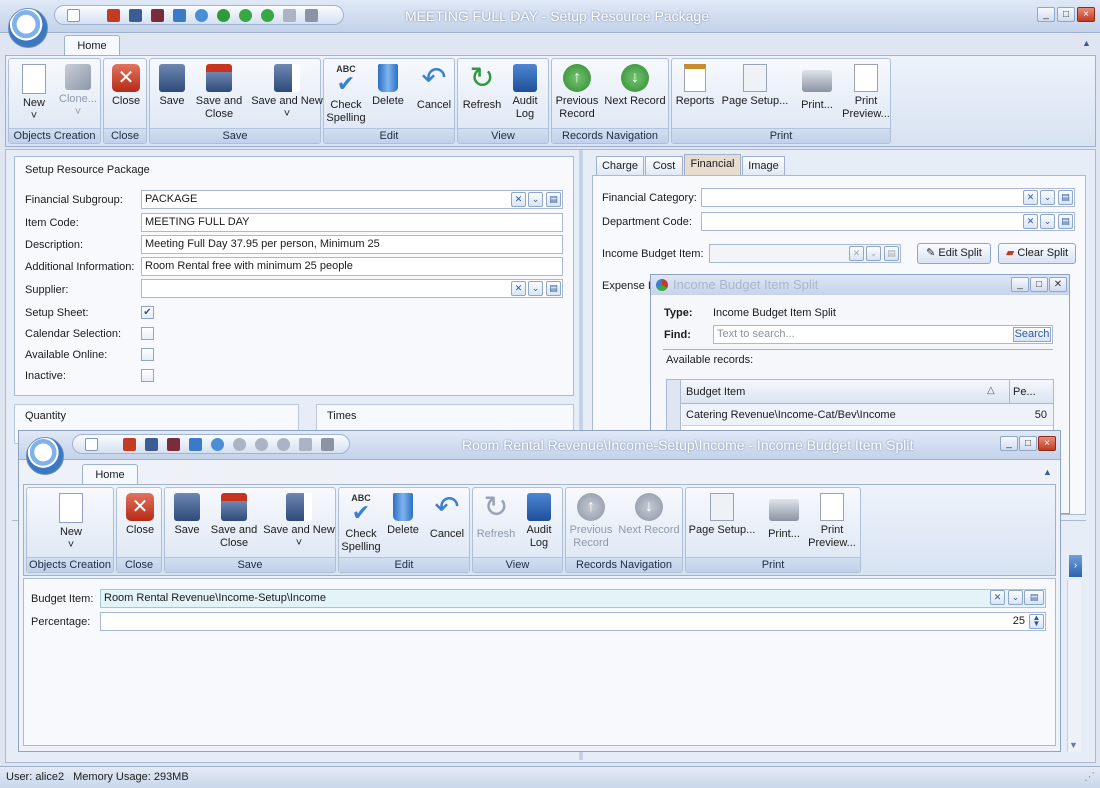 The image size is (1100, 788). What do you see at coordinates (147, 375) in the screenshot?
I see `inactive-checkbox` at bounding box center [147, 375].